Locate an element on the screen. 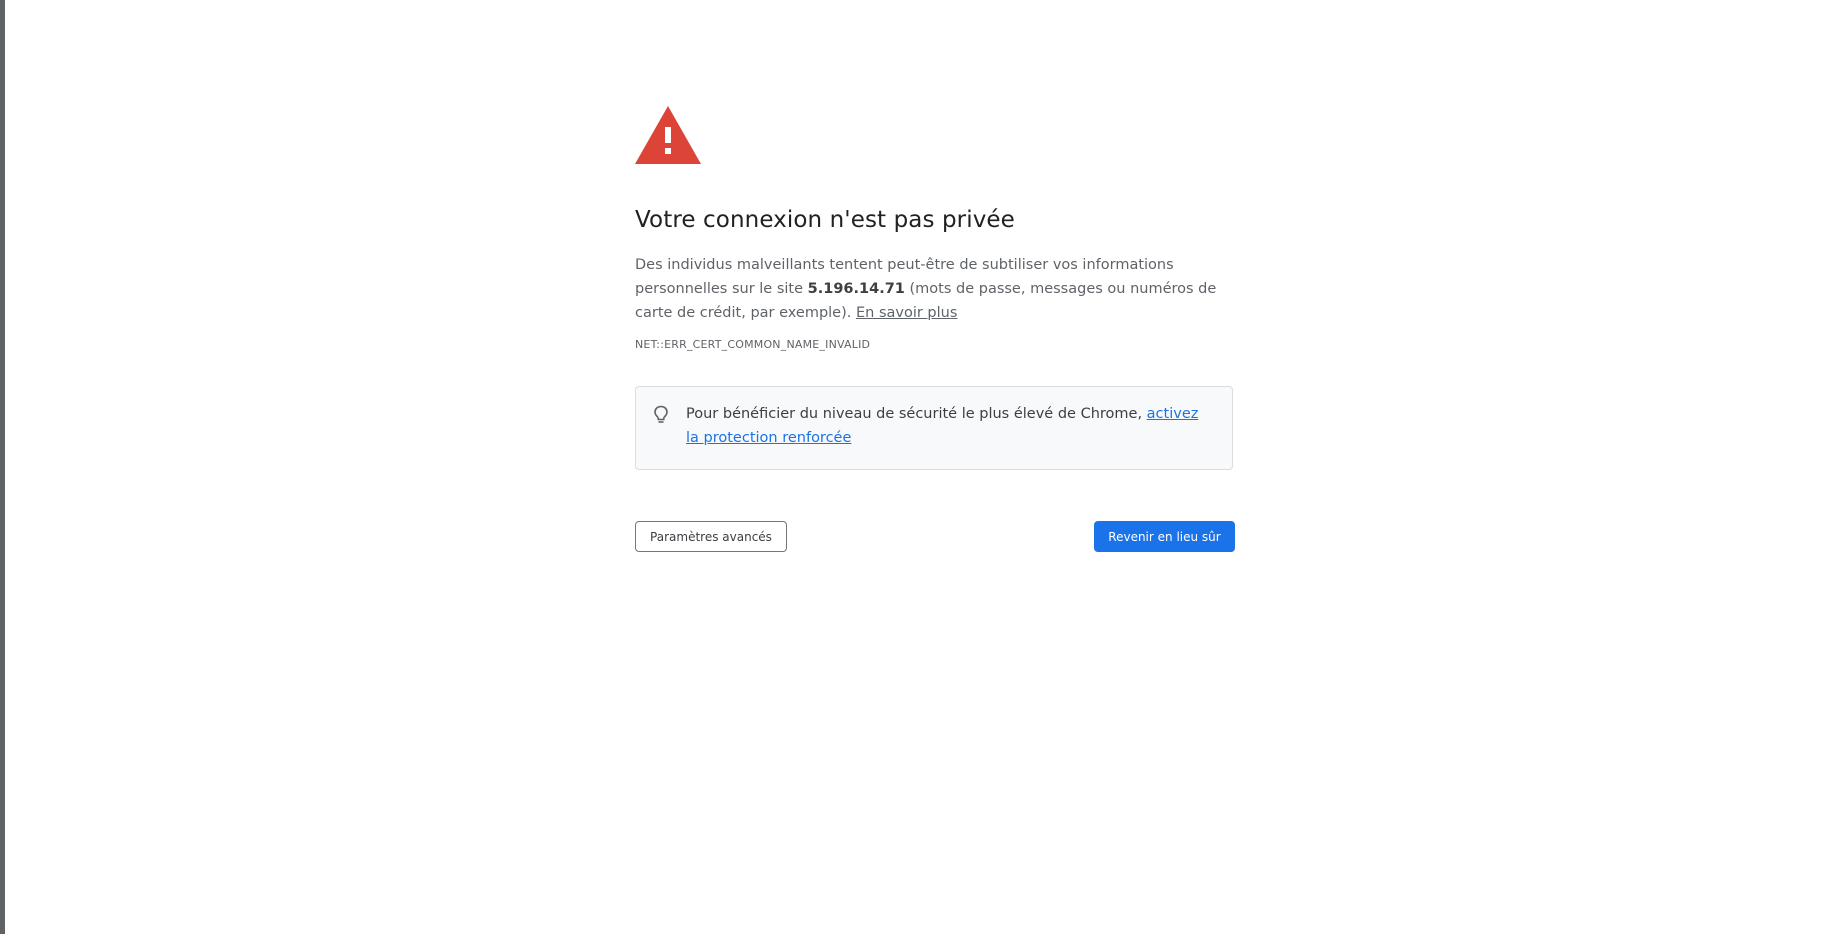  host-name: 5.196.14.71 is located at coordinates (856, 289).